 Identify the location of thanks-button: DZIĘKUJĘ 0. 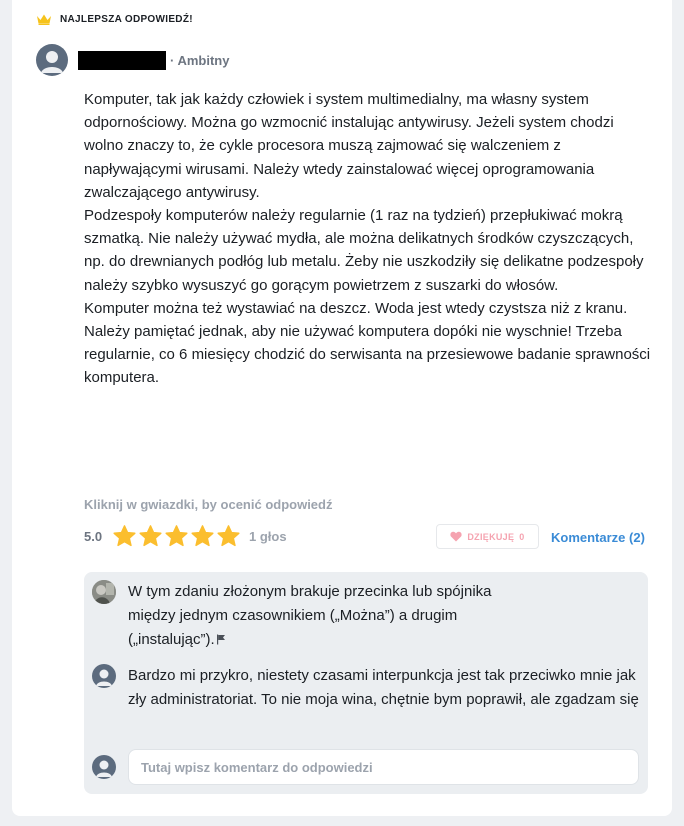
(487, 536).